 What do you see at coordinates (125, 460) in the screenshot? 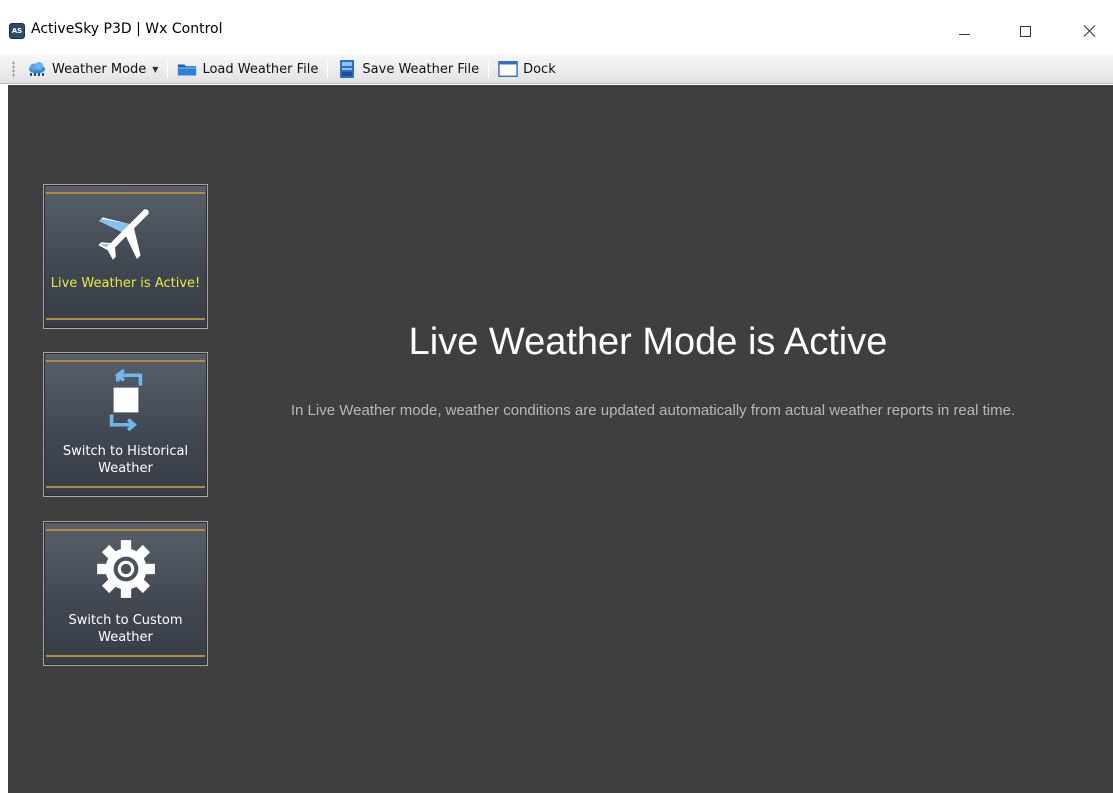
I see `historical-weather-label: Switch to Historical Weather` at bounding box center [125, 460].